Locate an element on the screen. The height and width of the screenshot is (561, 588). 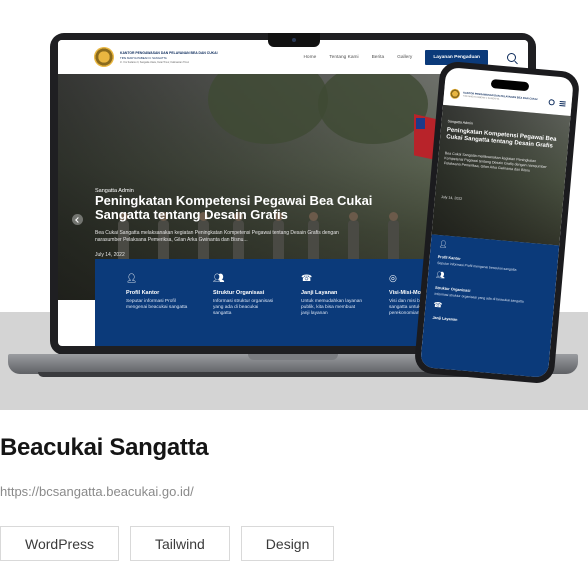
project-title: Beacukai Sangatta is located at coordinates (104, 447).